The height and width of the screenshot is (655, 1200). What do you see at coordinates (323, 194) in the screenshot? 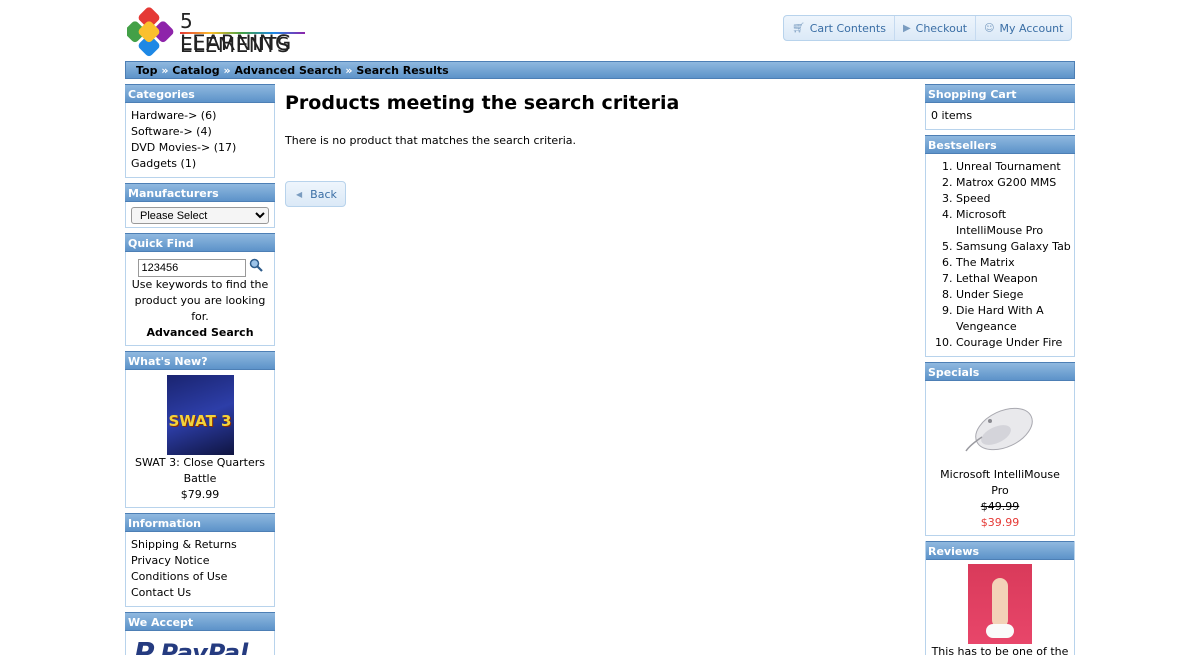
I see `back-button-label: Back` at bounding box center [323, 194].